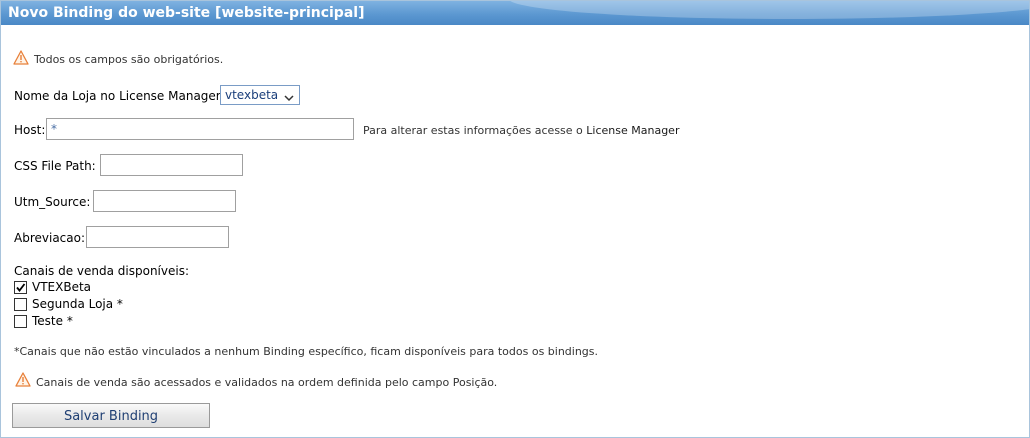  Describe the element at coordinates (20, 304) in the screenshot. I see `channel-checkbox-segunda-loja` at that location.